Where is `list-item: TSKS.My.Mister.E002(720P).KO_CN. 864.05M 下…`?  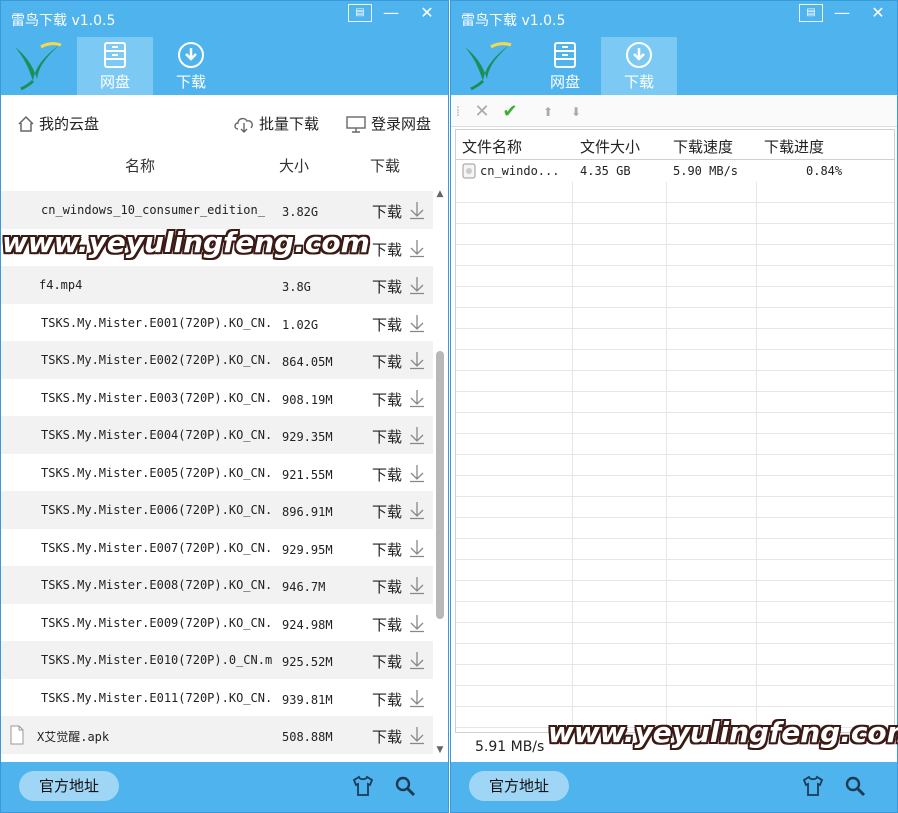 list-item: TSKS.My.Mister.E002(720P).KO_CN. 864.05M 下… is located at coordinates (217, 360).